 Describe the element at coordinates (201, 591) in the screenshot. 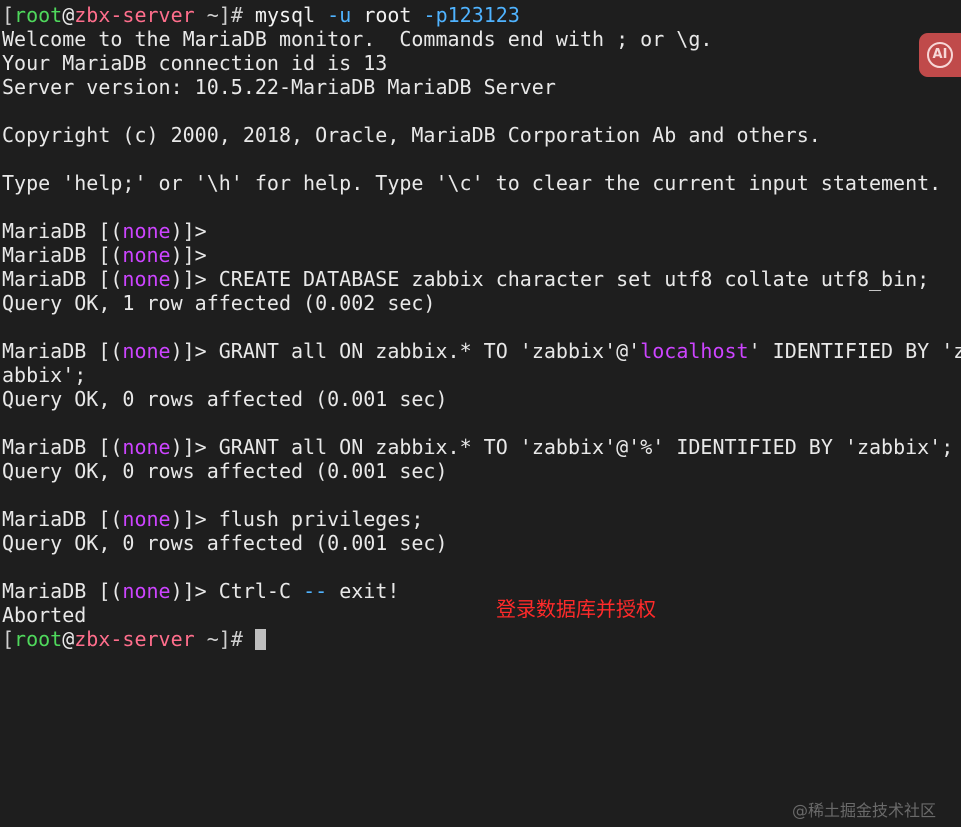

I see `exit-command-line: MariaDB [(none)]> Ctrl-C -- exit!` at that location.